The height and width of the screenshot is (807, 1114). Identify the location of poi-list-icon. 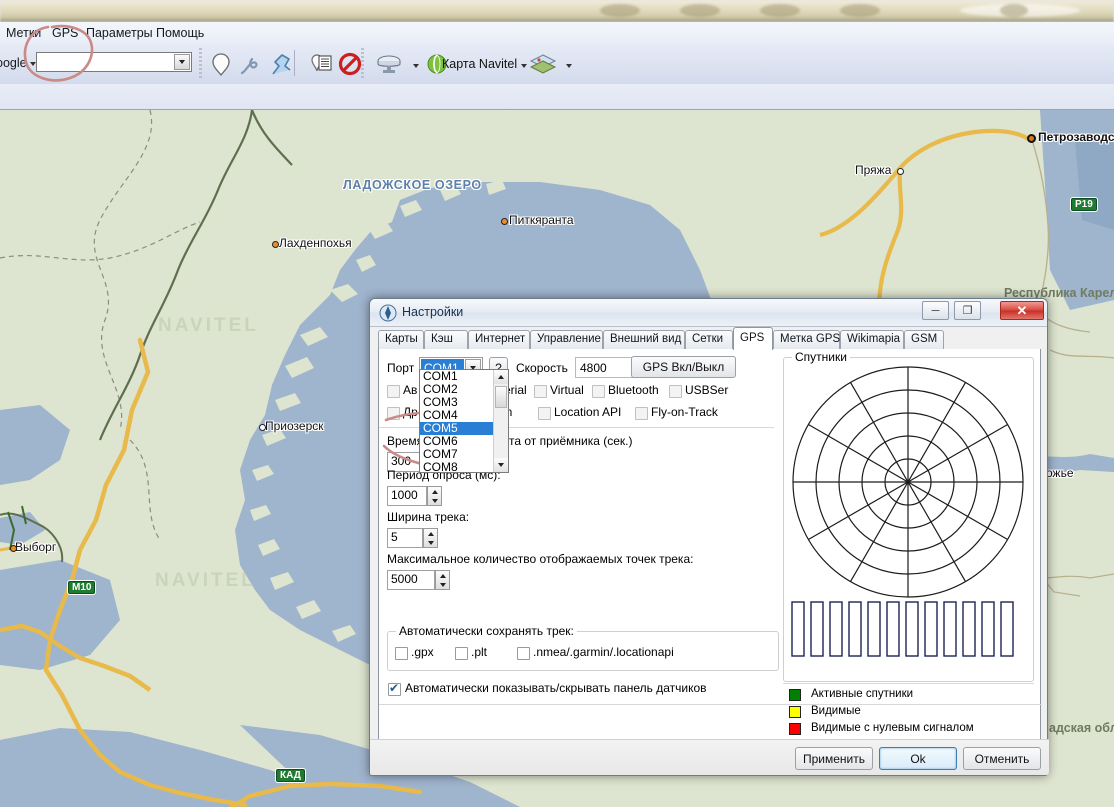
(321, 64).